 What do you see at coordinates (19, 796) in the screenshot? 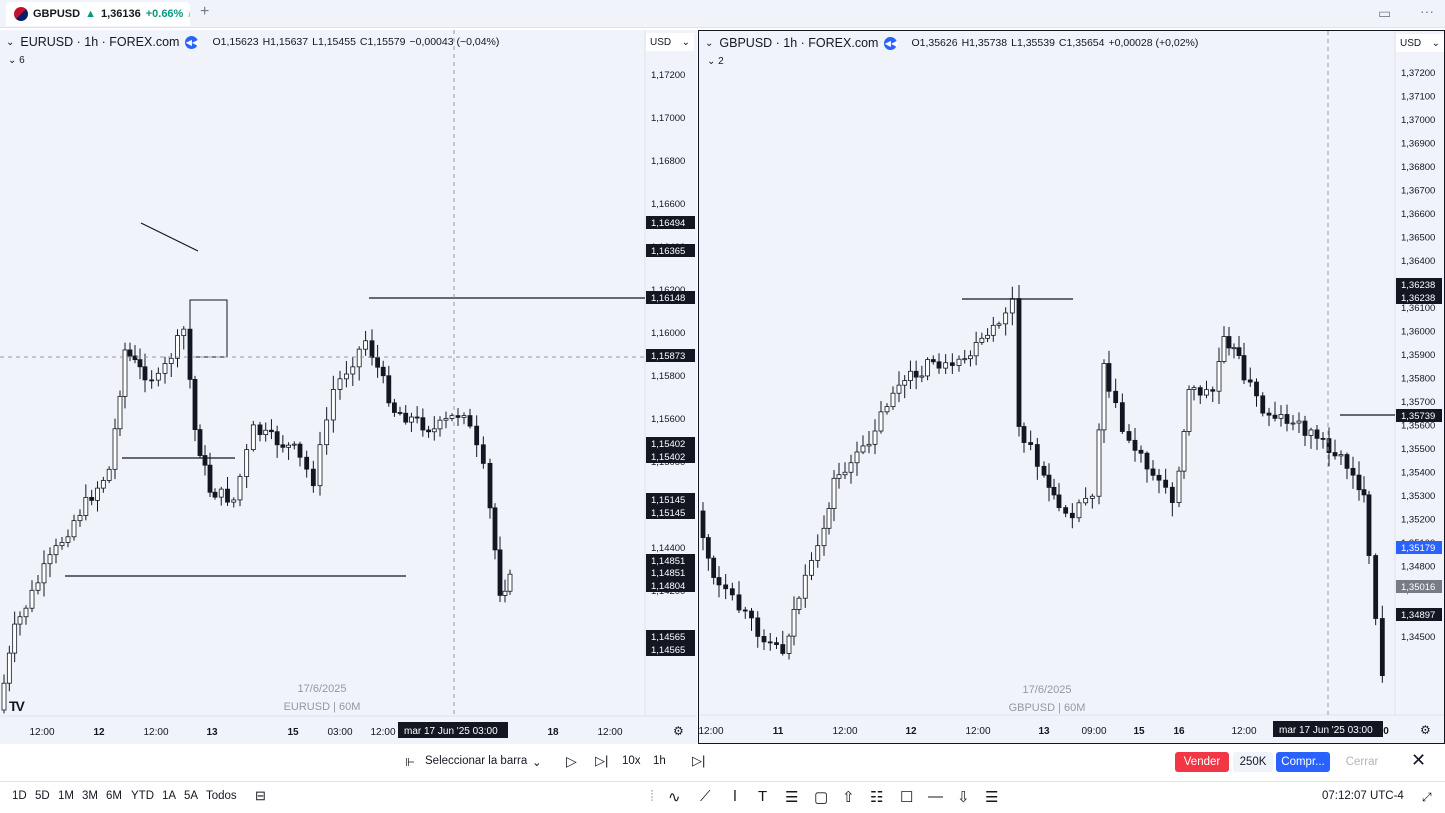
I see `range-1d: 1D` at bounding box center [19, 796].